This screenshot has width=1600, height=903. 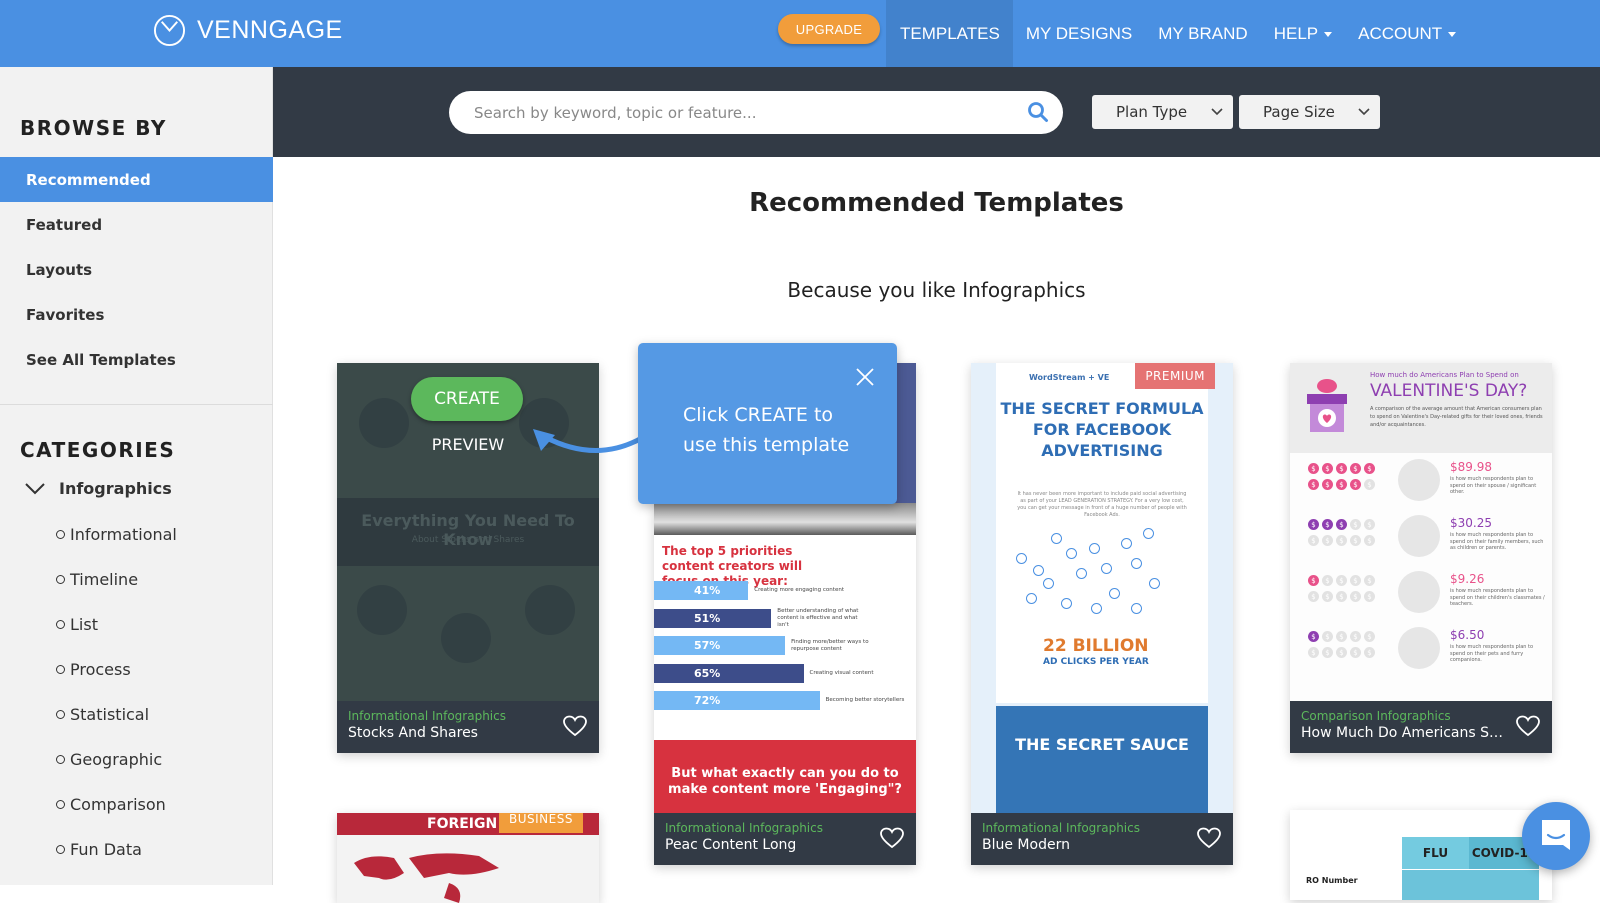 What do you see at coordinates (467, 399) in the screenshot?
I see `create-button: CREATE` at bounding box center [467, 399].